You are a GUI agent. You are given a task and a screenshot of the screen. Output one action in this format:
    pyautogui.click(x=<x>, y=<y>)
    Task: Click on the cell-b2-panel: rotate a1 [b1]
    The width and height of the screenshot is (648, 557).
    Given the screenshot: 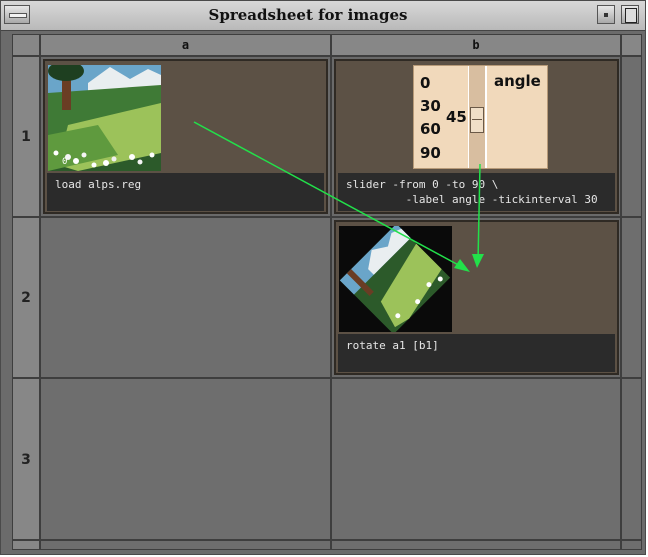 What is the action you would take?
    pyautogui.click(x=476, y=297)
    